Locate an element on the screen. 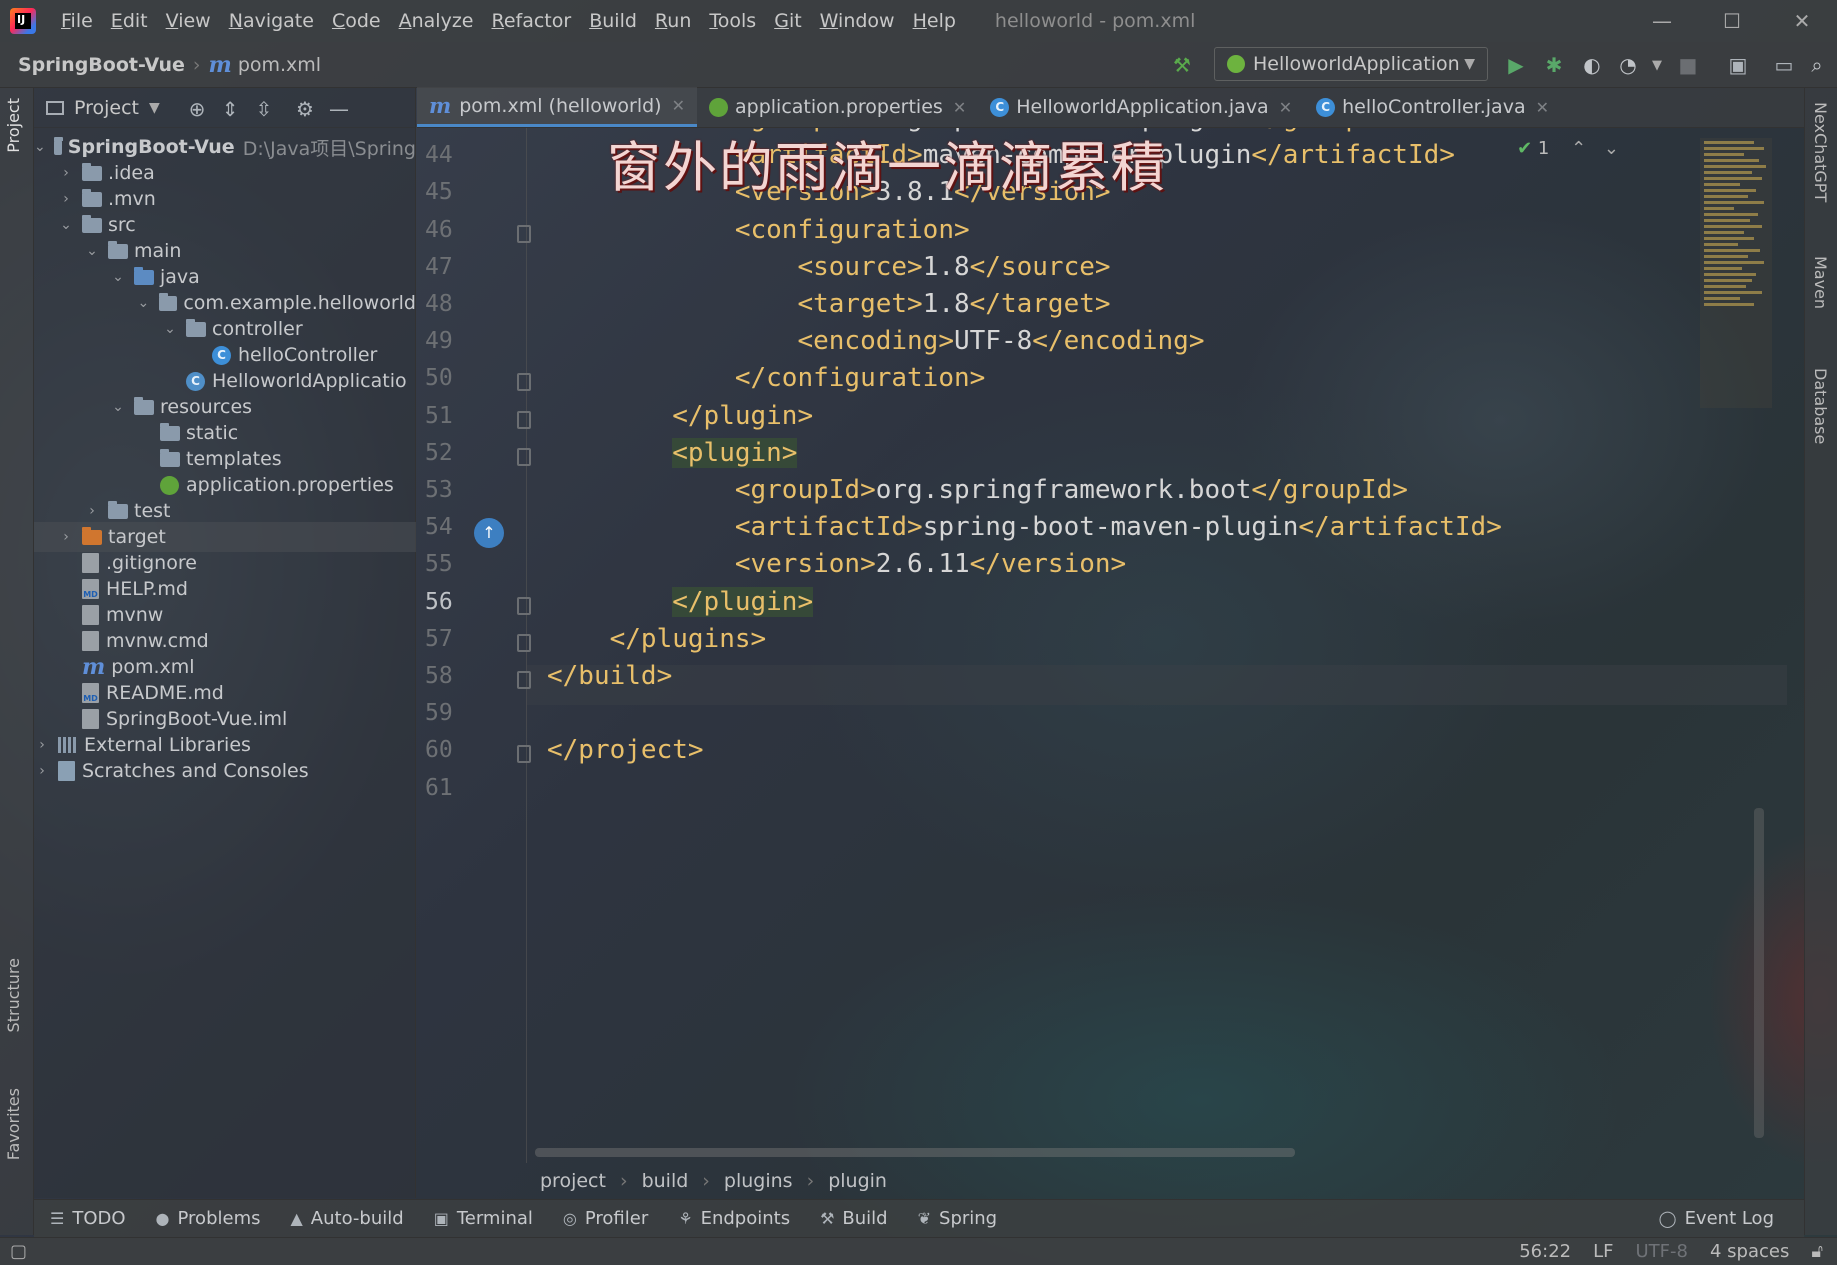  gear-icon: ⚙ is located at coordinates (305, 109).